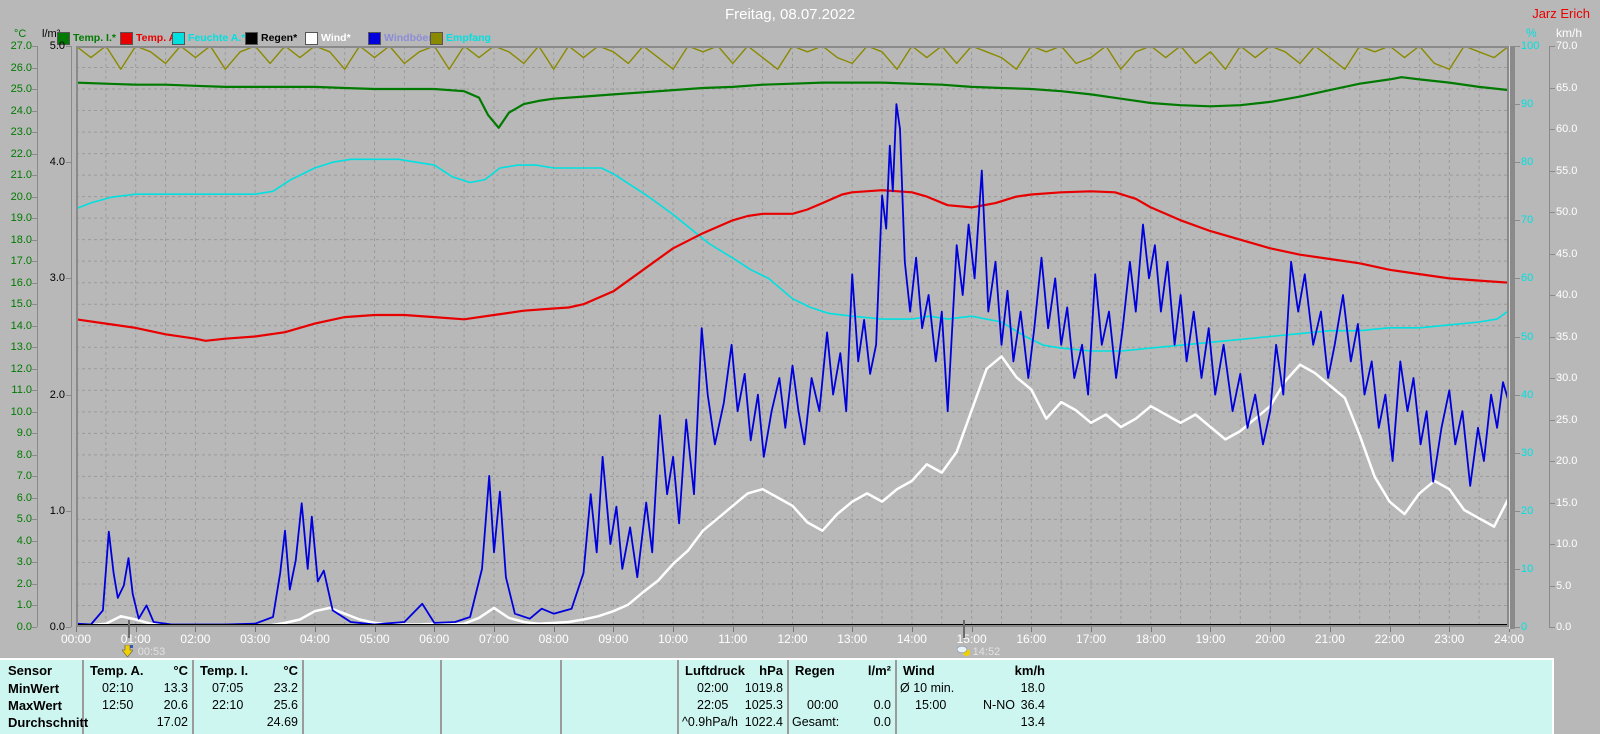  What do you see at coordinates (217, 38) in the screenshot?
I see `legend-label-feuchte_a: Feuchte A.*` at bounding box center [217, 38].